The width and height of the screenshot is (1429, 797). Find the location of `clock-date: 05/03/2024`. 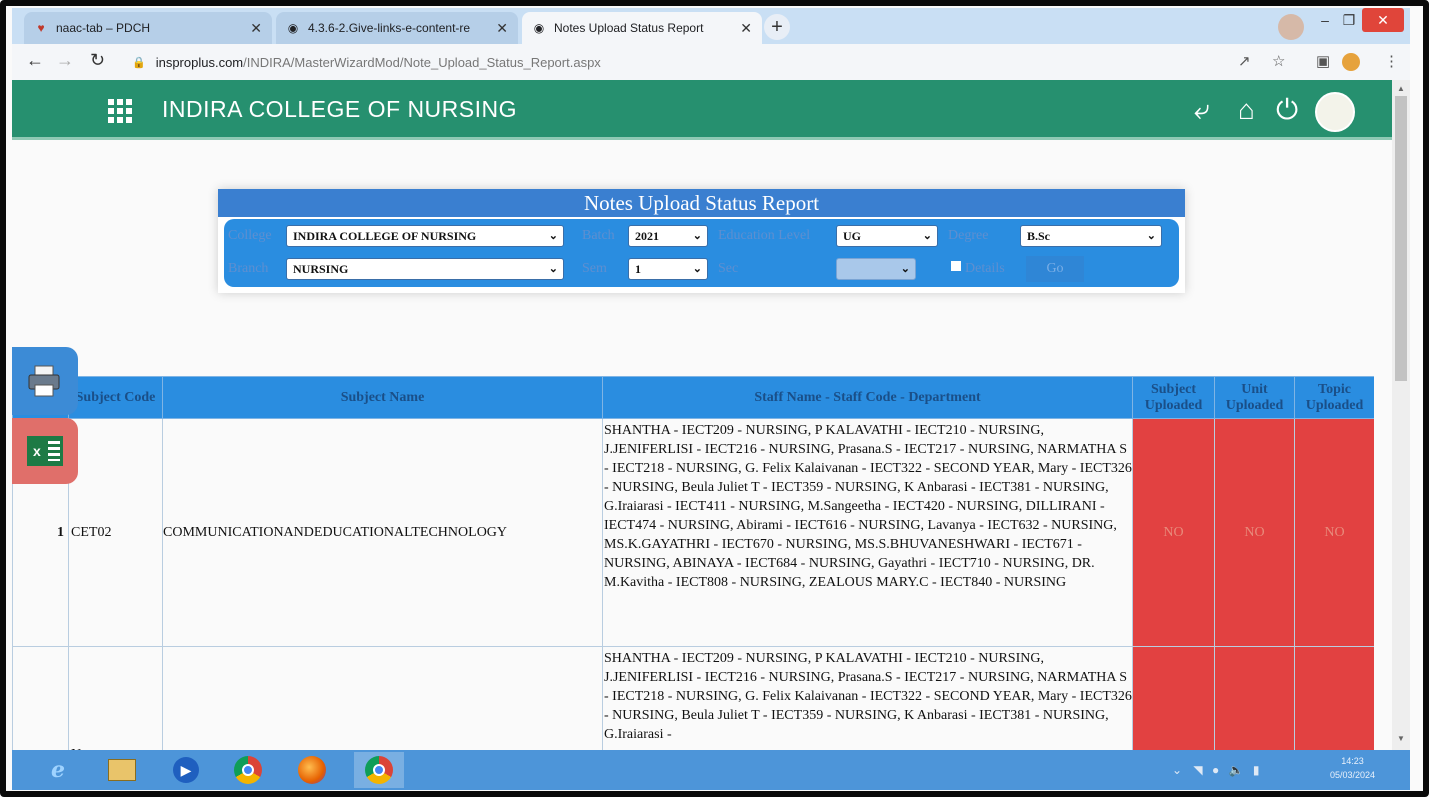

clock-date: 05/03/2024 is located at coordinates (1353, 775).